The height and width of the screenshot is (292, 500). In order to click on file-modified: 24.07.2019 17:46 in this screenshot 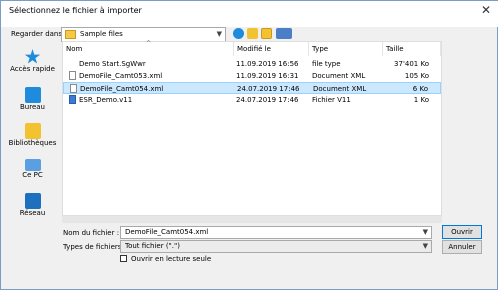, I will do `click(267, 100)`.